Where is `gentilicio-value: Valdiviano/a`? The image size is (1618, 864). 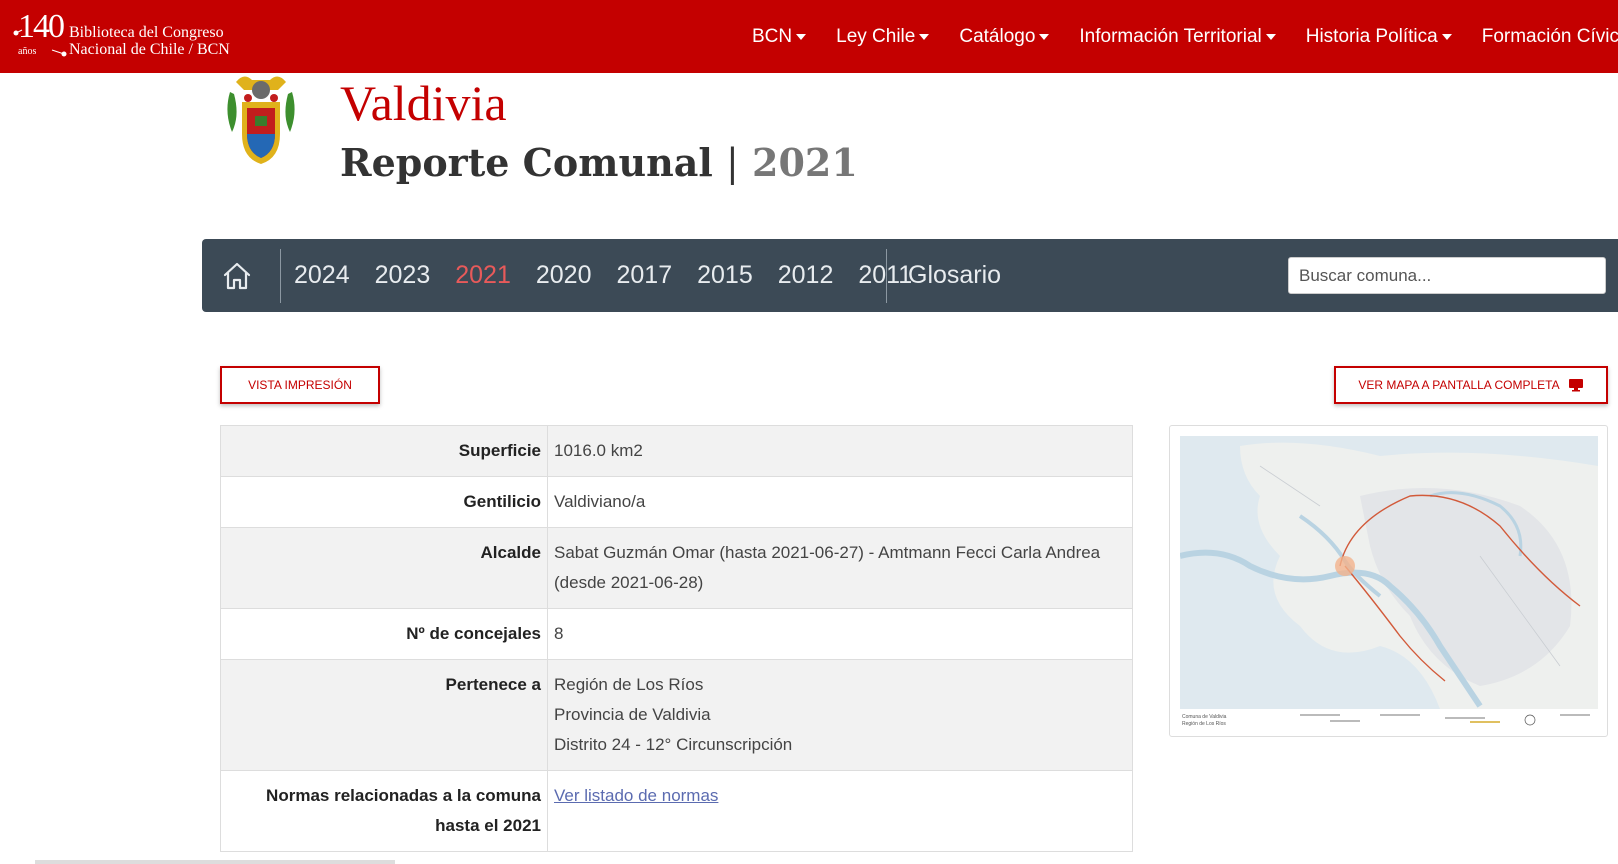
gentilicio-value: Valdiviano/a is located at coordinates (840, 502).